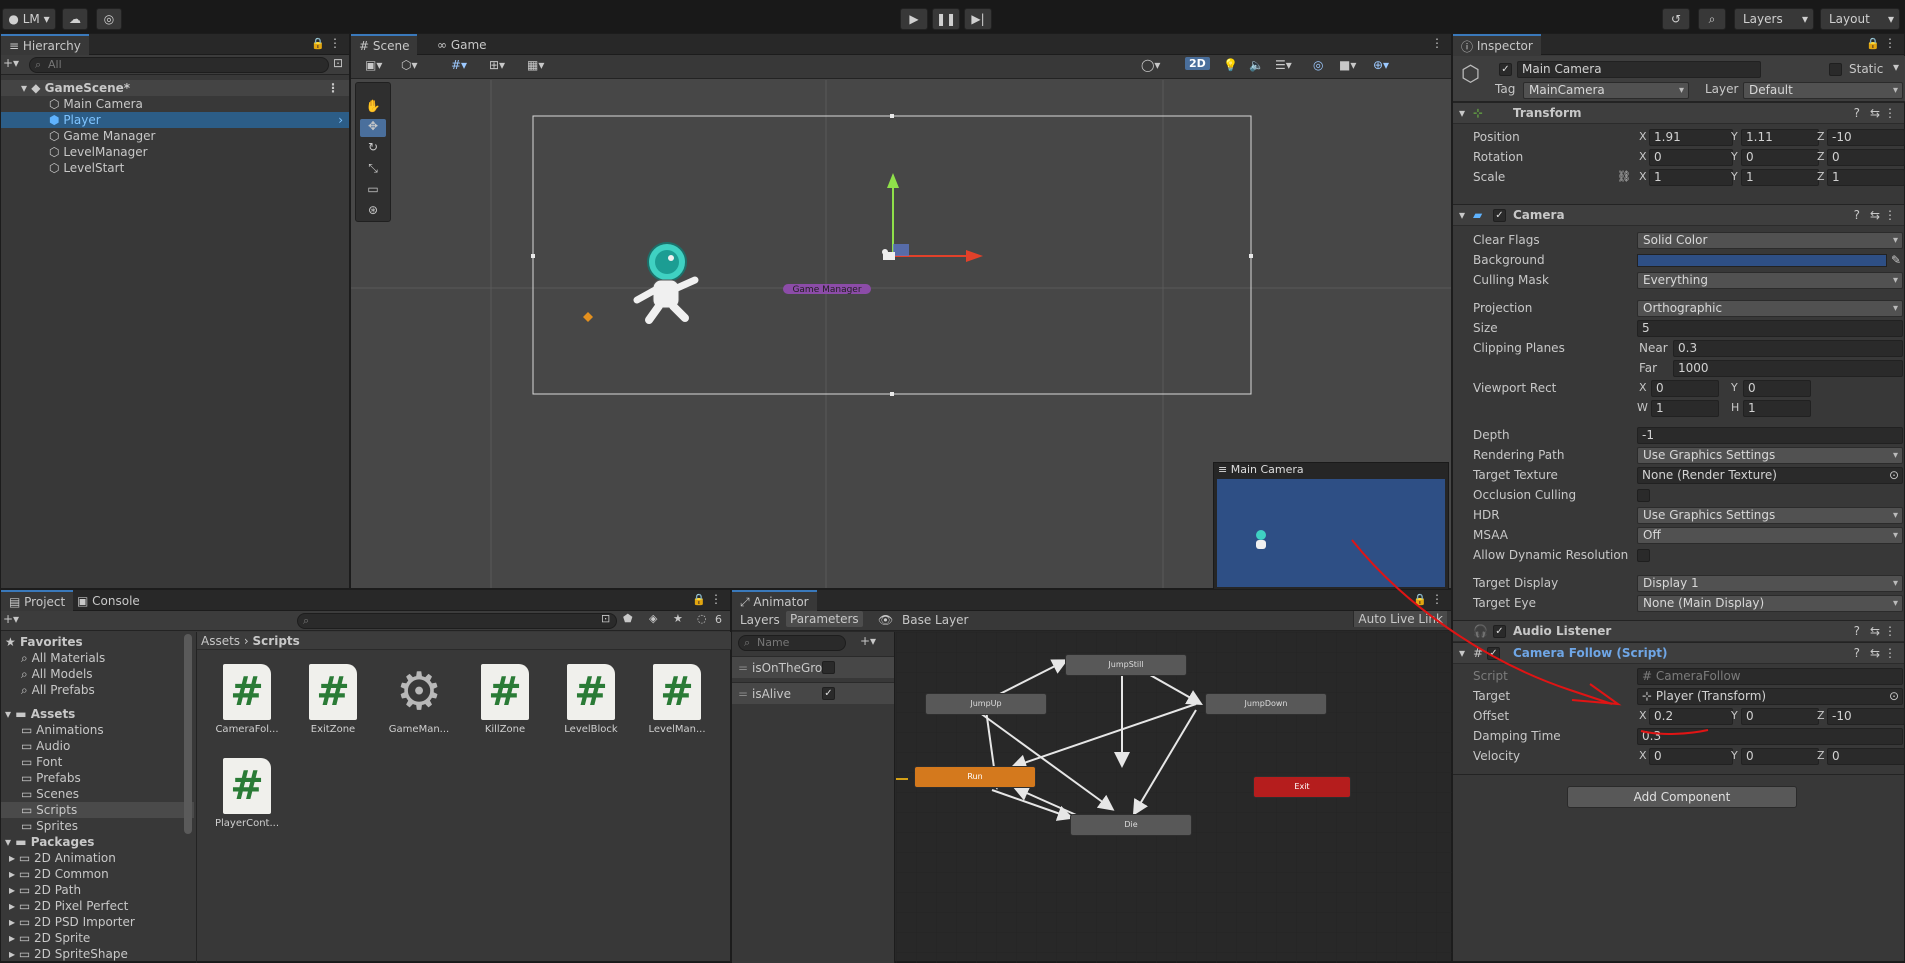 The image size is (1905, 963). I want to click on folder-item: ▭ Animations, so click(97, 730).